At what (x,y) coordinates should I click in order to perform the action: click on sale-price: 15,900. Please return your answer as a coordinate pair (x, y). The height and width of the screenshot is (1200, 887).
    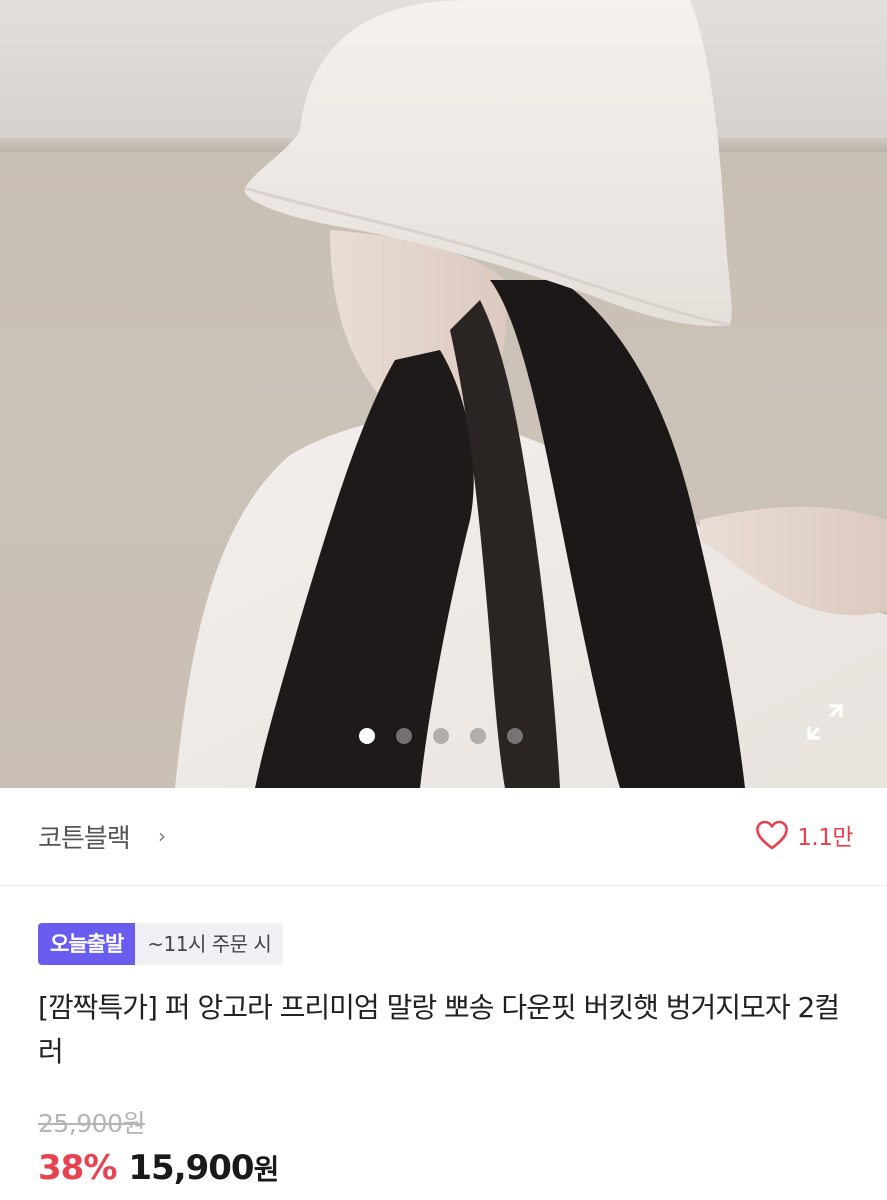
    Looking at the image, I should click on (191, 1168).